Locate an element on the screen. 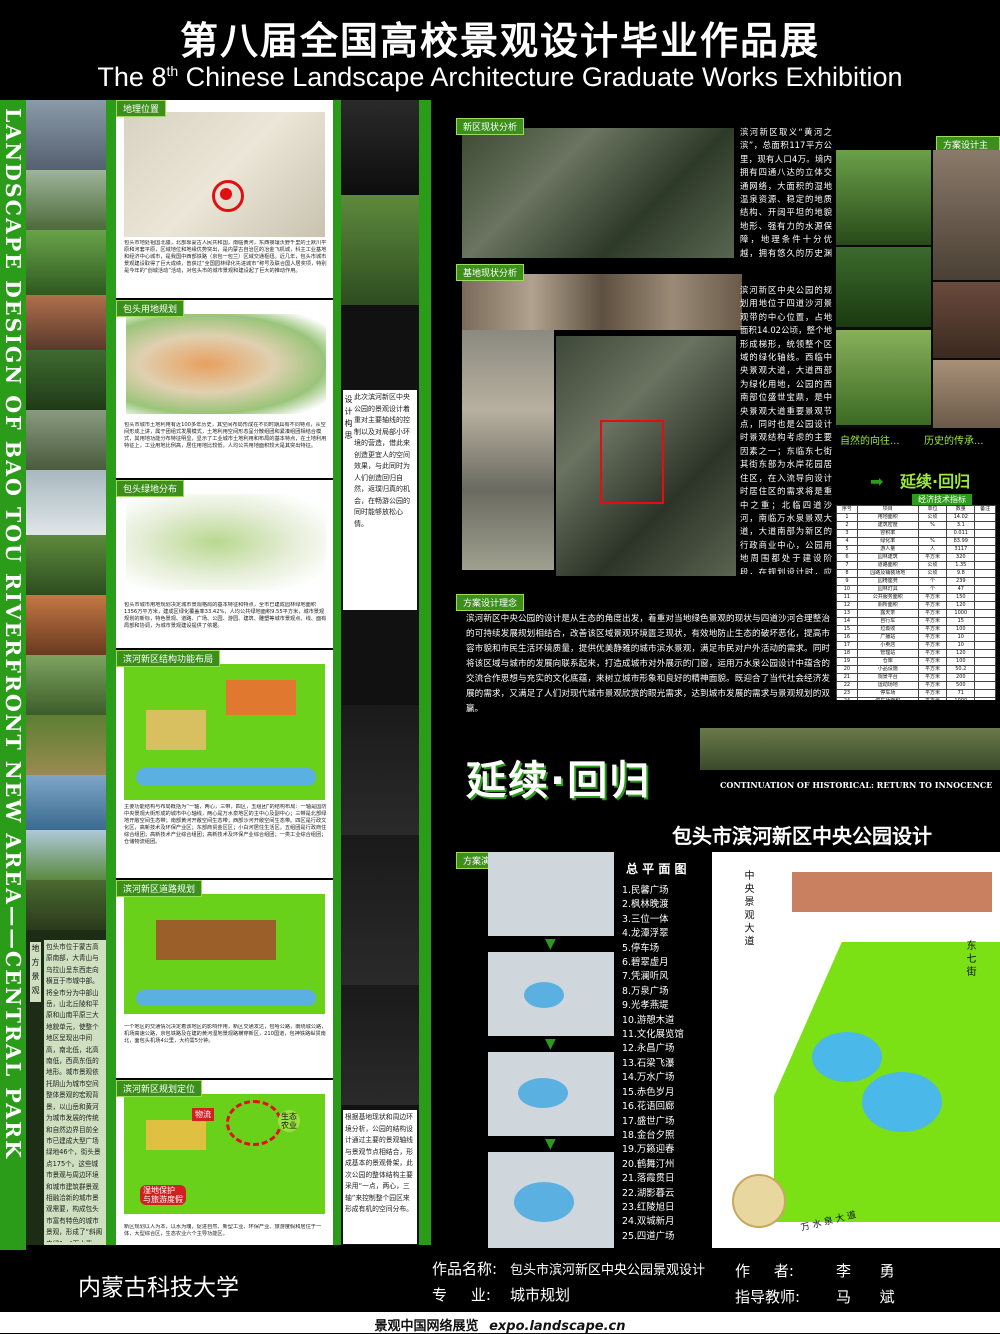  eco-table-cell: 单位 is located at coordinates (932, 509).